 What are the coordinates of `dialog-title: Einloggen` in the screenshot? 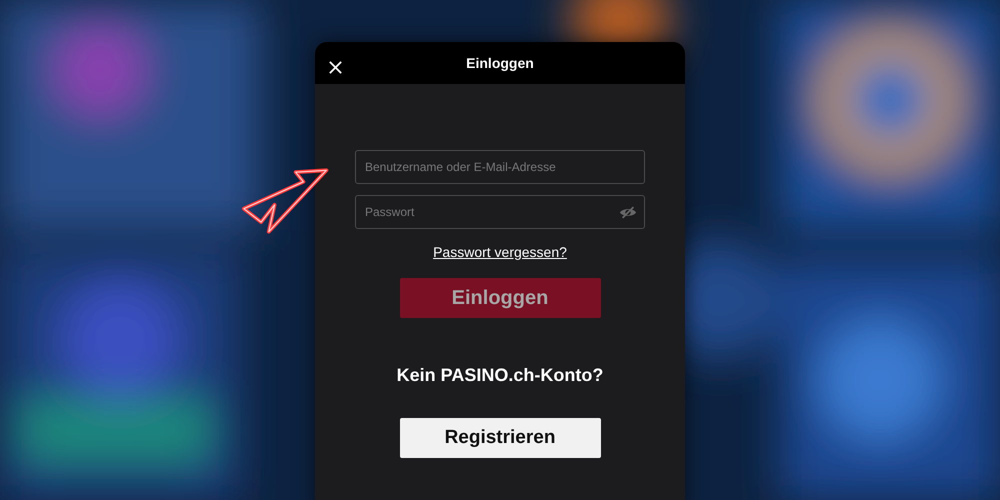 It's located at (500, 63).